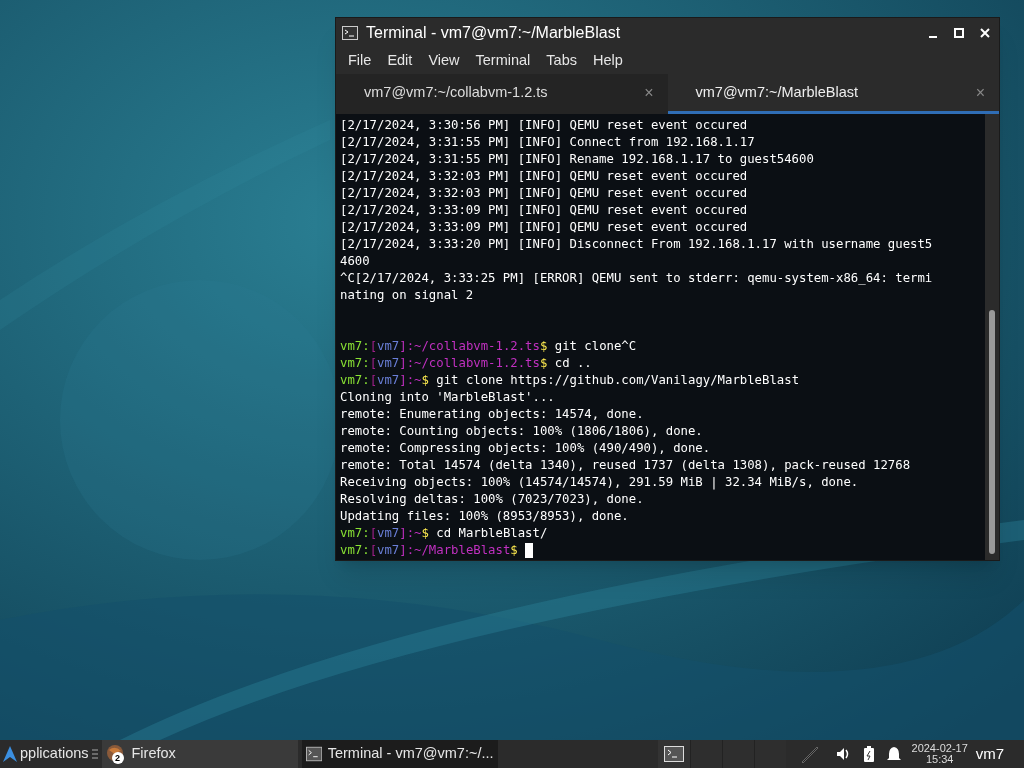 This screenshot has width=1024, height=768. What do you see at coordinates (484, 516) in the screenshot?
I see `terminal-text: Updating files: 100% (8953/8953), done.` at bounding box center [484, 516].